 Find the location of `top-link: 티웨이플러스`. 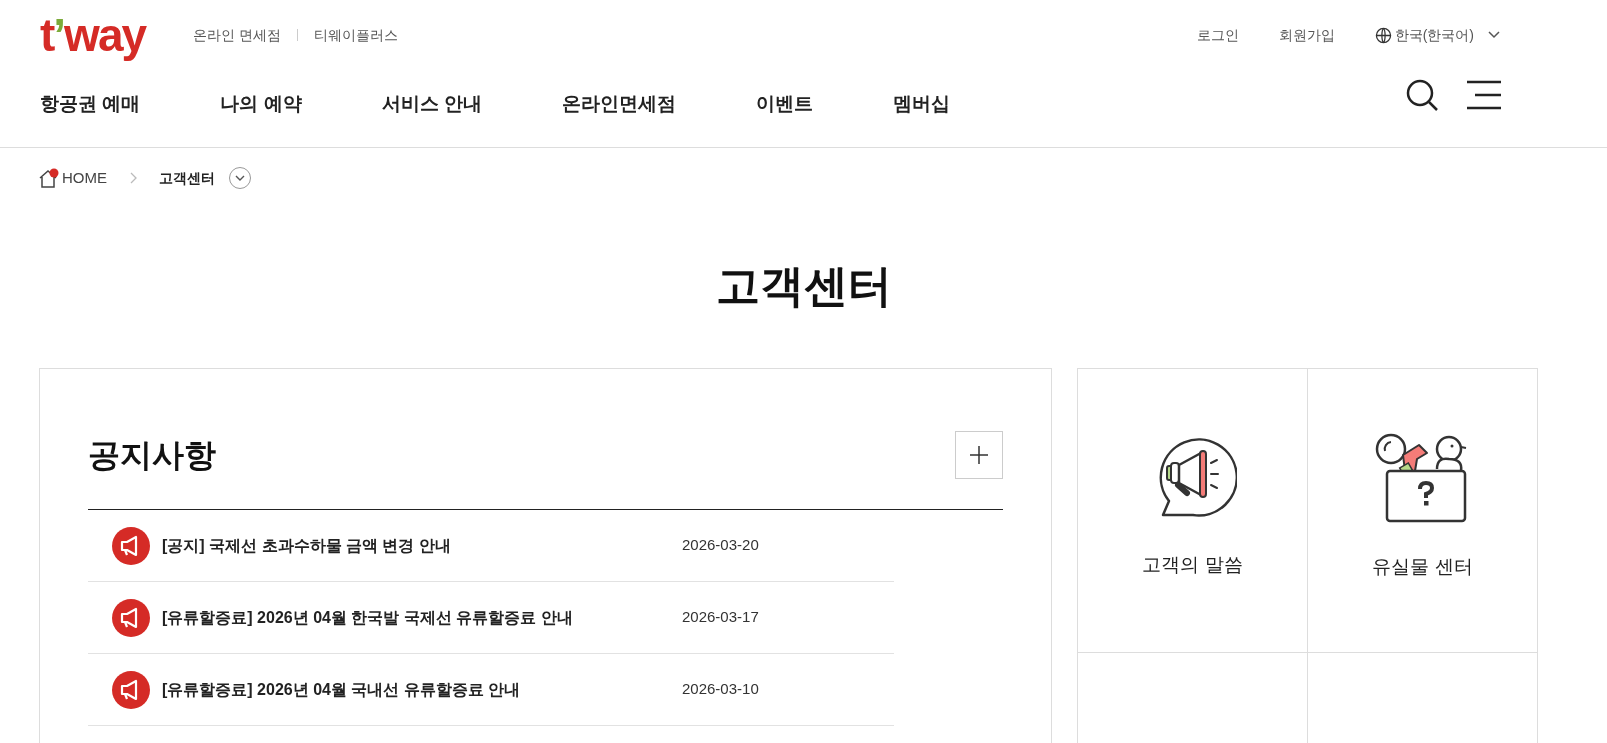

top-link: 티웨이플러스 is located at coordinates (355, 35).